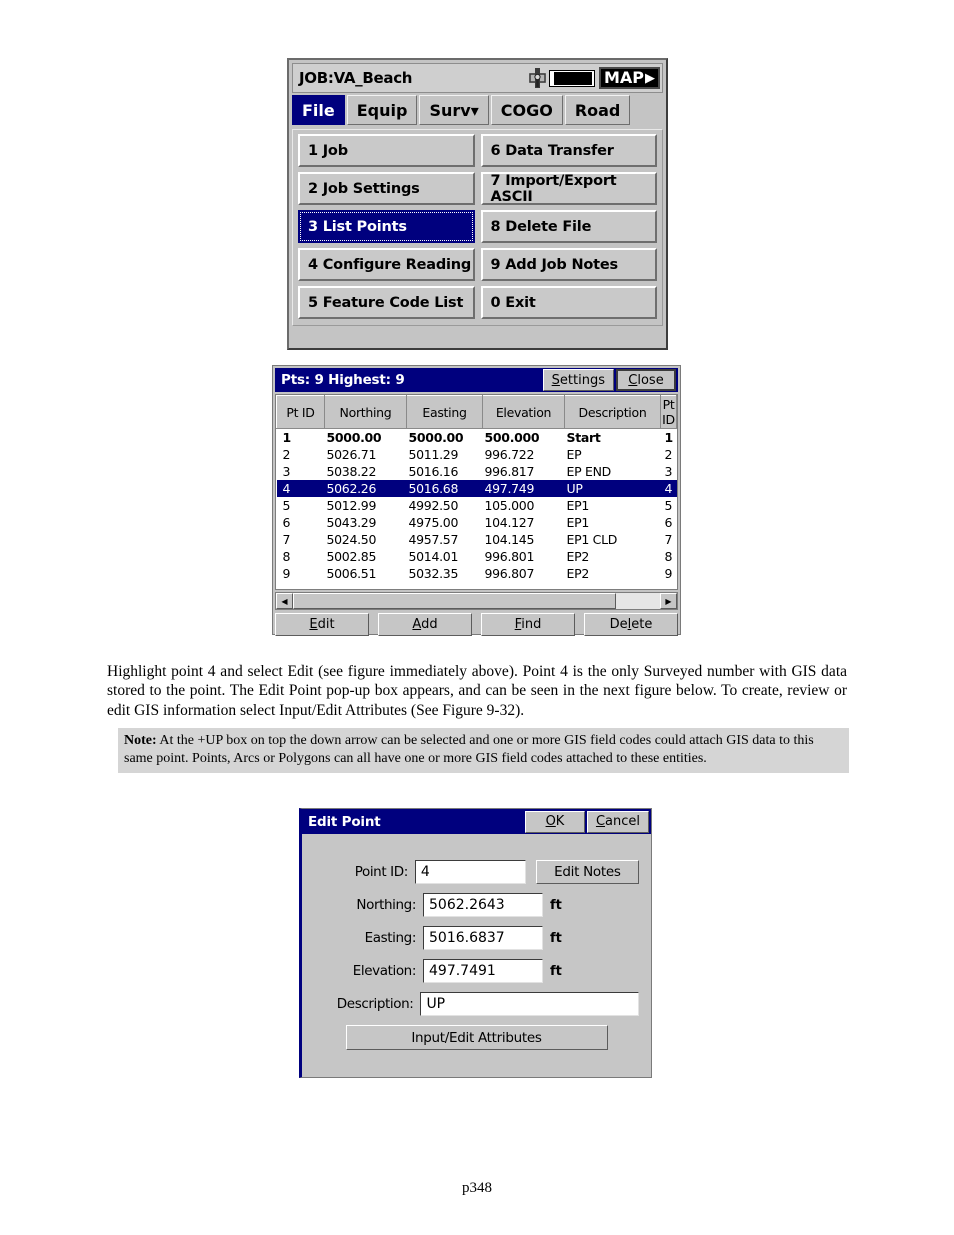 This screenshot has height=1235, width=954. Describe the element at coordinates (286, 471) in the screenshot. I see `cell-id: 3` at that location.